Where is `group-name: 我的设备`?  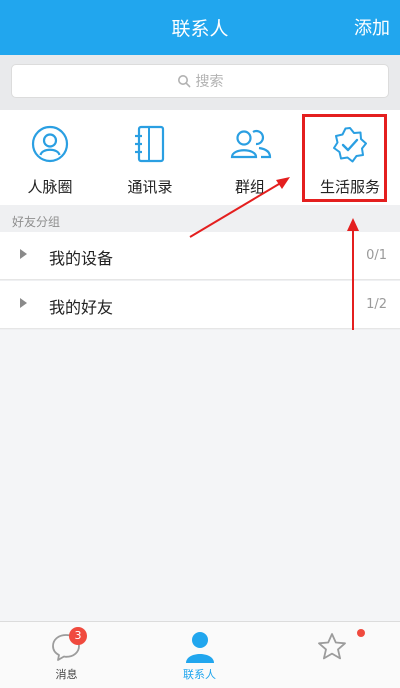
group-name: 我的设备 is located at coordinates (81, 258).